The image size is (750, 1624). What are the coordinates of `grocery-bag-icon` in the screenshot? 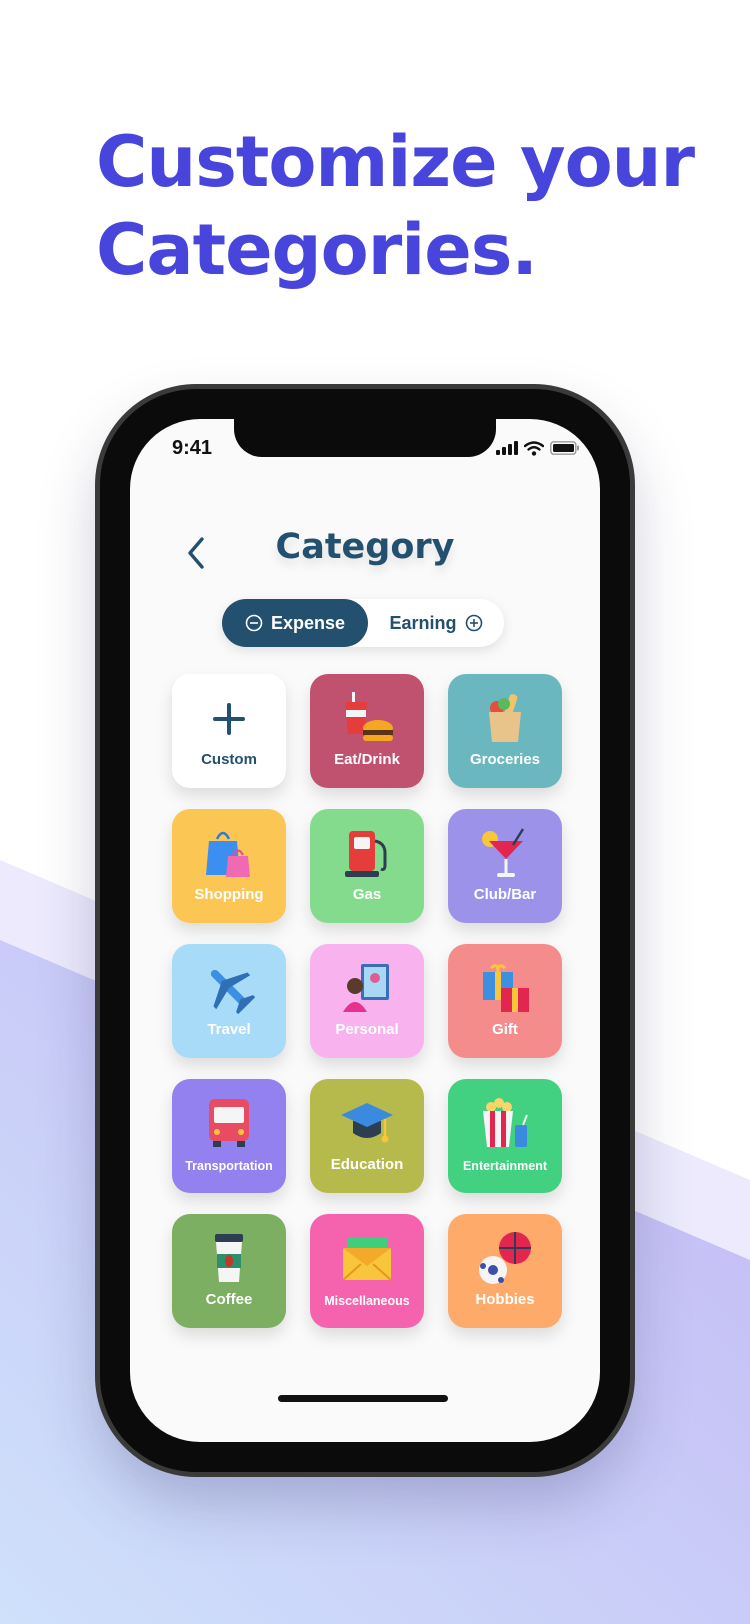 It's located at (505, 718).